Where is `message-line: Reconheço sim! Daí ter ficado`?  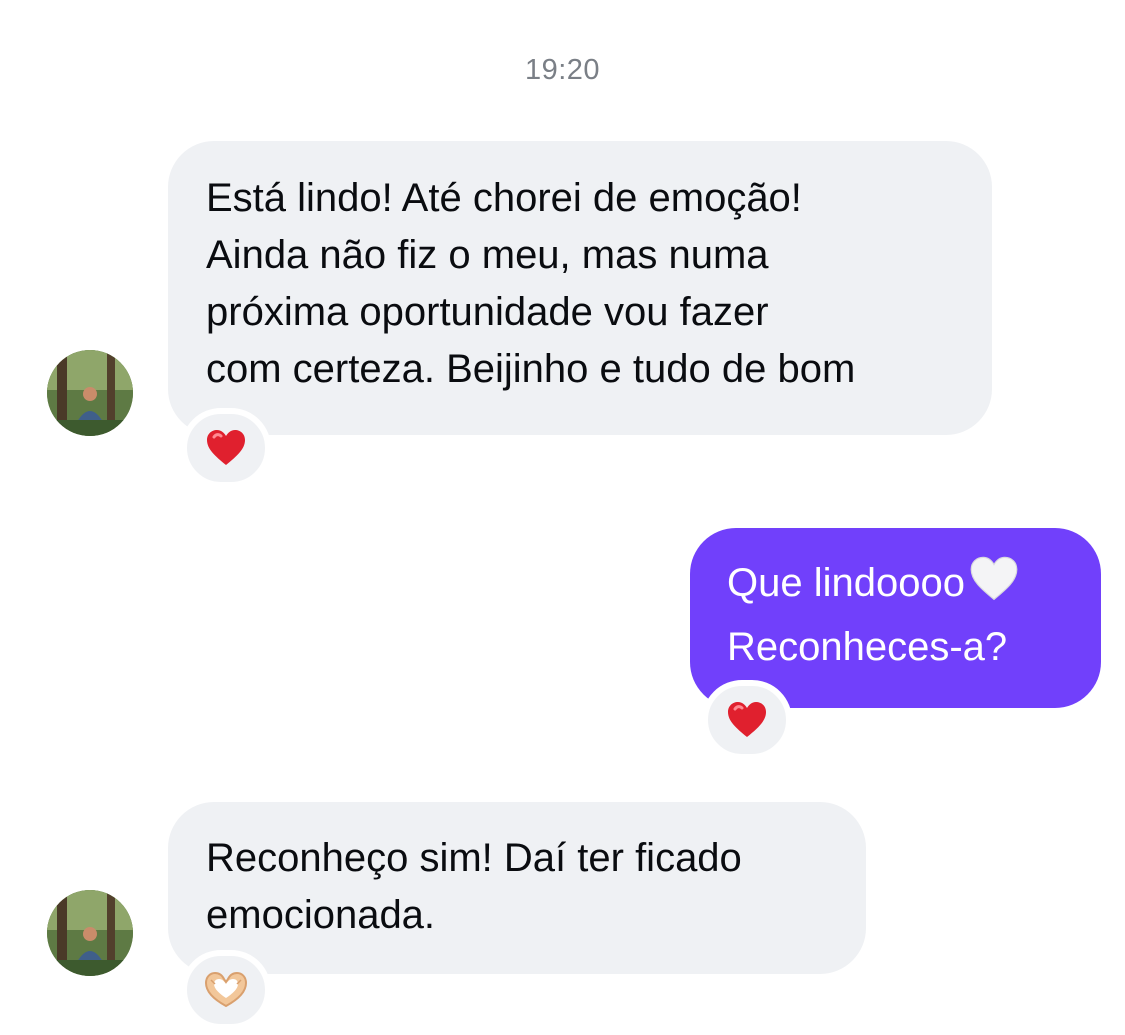 message-line: Reconheço sim! Daí ter ficado is located at coordinates (474, 858).